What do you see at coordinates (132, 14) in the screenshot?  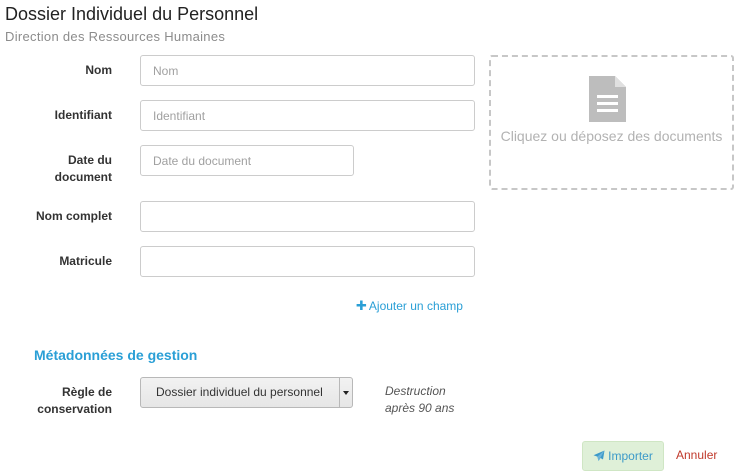 I see `page-title: Dossier Individuel du Personnel` at bounding box center [132, 14].